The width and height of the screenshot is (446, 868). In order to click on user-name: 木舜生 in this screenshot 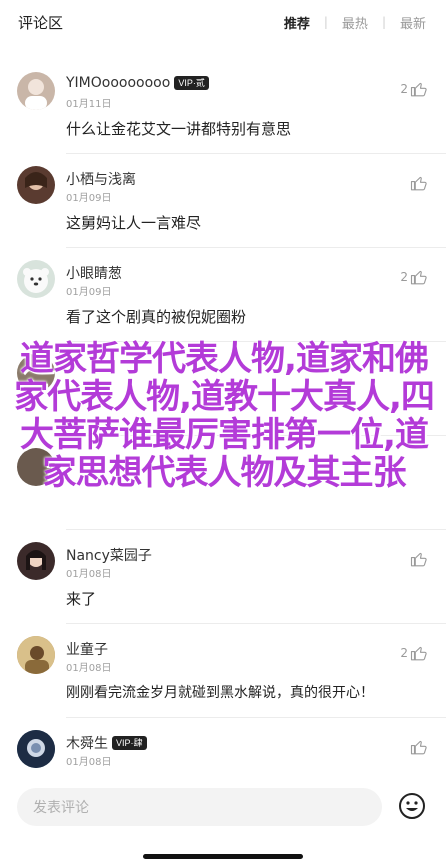, I will do `click(87, 743)`.